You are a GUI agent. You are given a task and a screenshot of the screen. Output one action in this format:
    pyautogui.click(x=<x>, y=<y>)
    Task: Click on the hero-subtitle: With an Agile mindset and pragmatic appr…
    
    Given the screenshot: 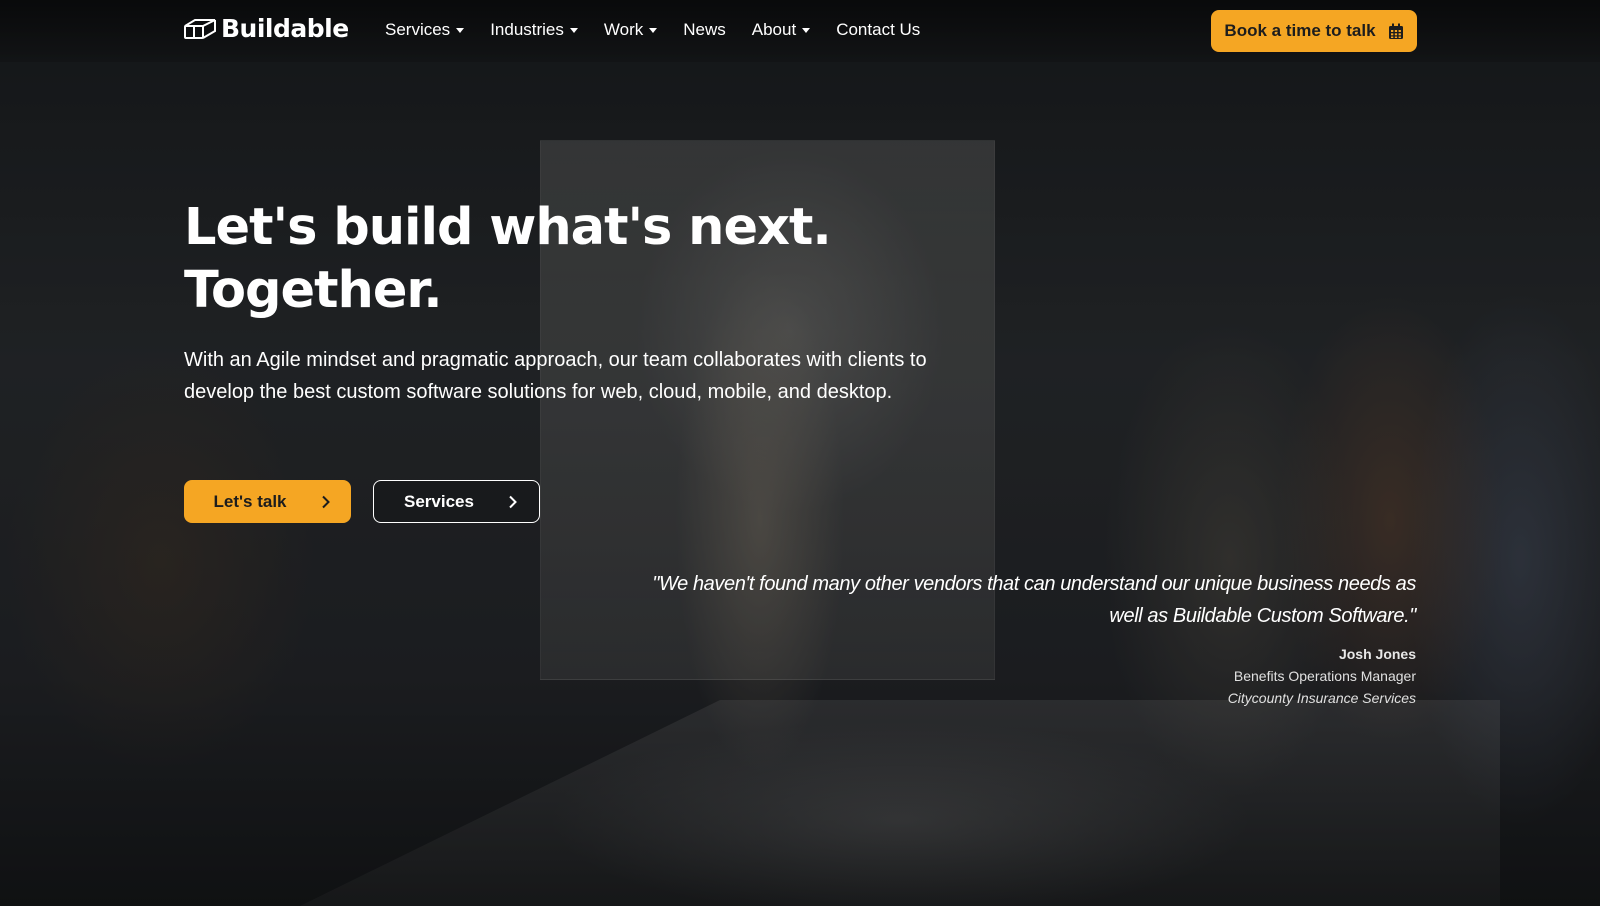 What is the action you would take?
    pyautogui.click(x=555, y=376)
    